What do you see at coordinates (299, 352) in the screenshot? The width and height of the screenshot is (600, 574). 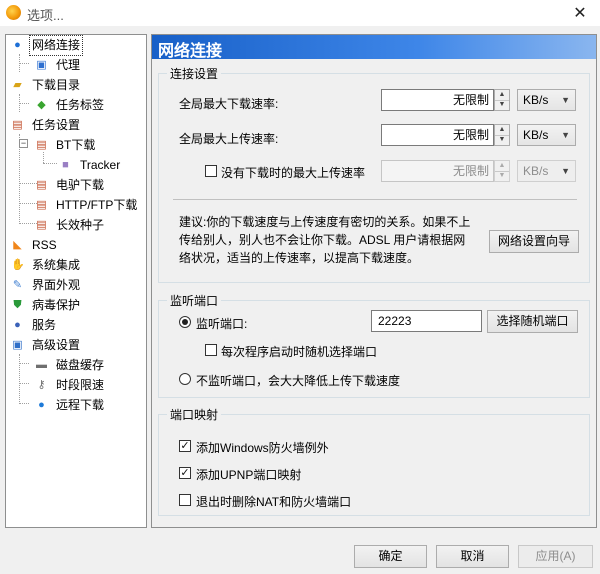 I see `random-on-start-label: 每次程序启动时随机选择端口` at bounding box center [299, 352].